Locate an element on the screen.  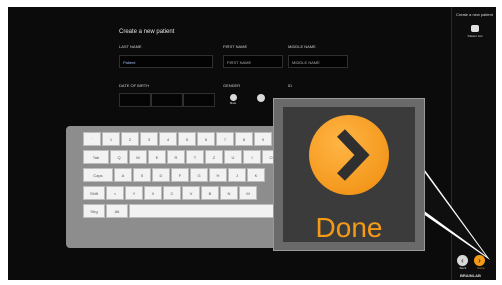
done-arrow-icon is located at coordinates (349, 155).